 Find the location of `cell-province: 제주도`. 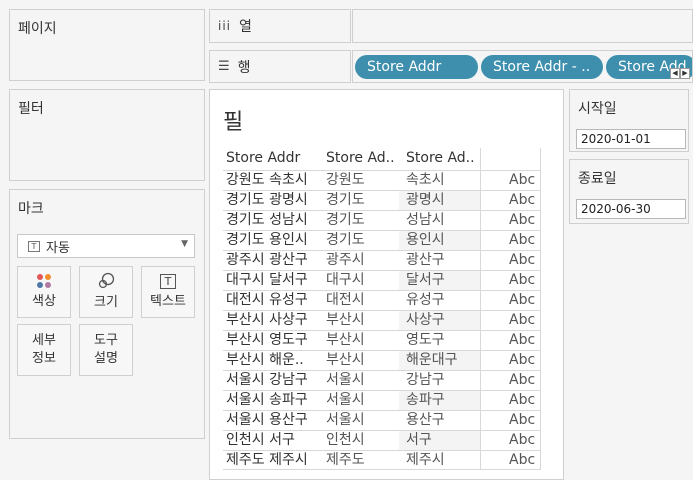

cell-province: 제주도 is located at coordinates (345, 460).